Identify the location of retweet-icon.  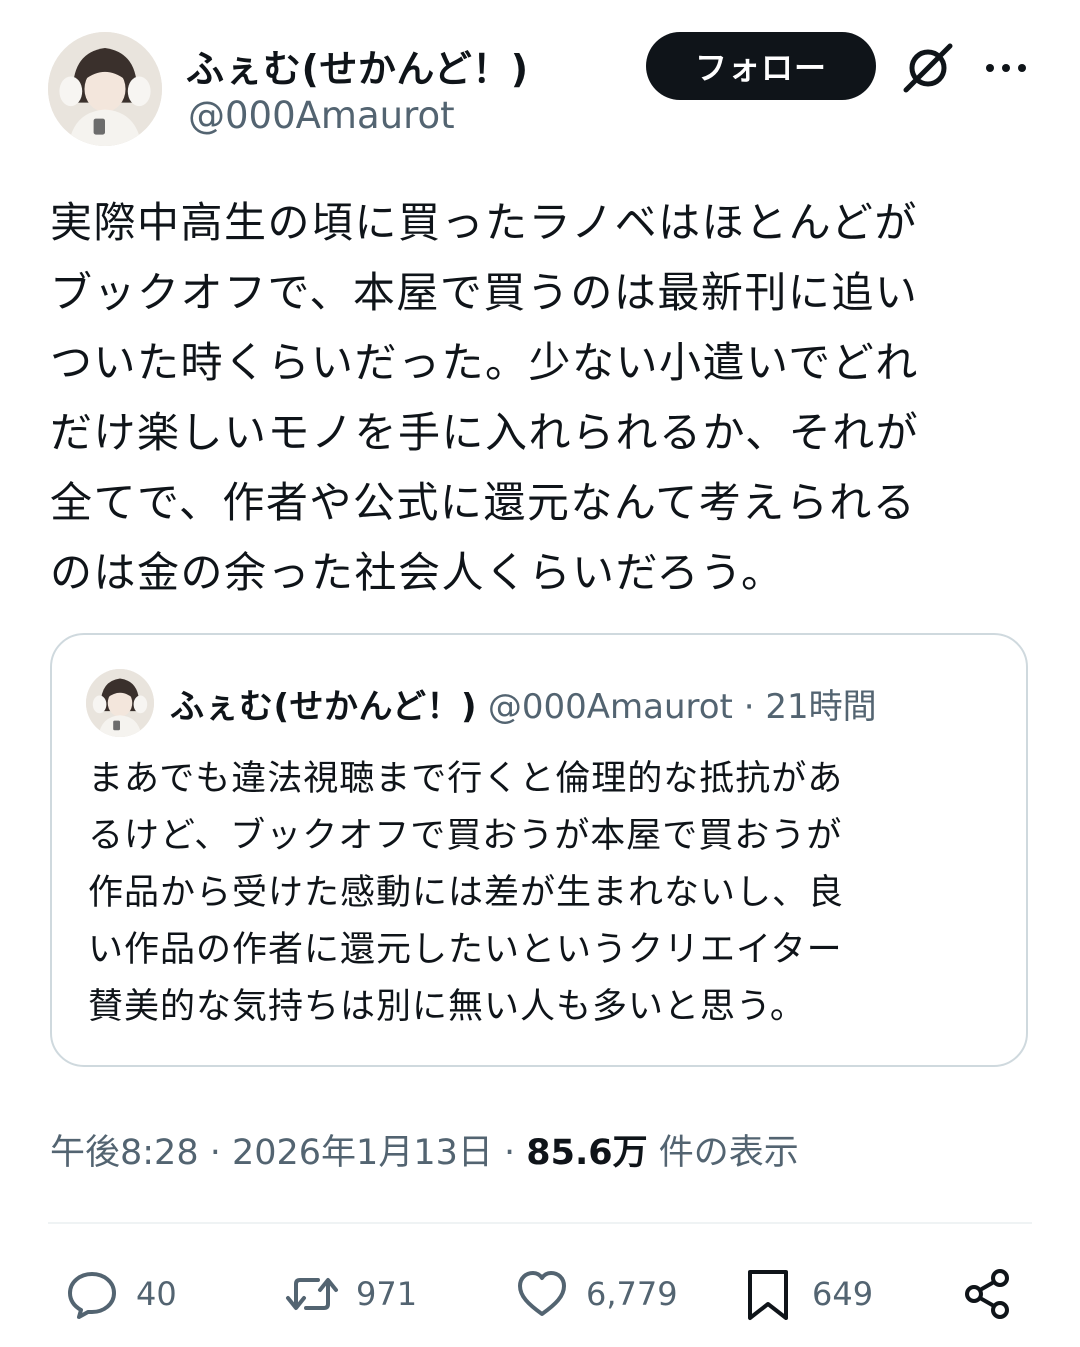
(312, 1294).